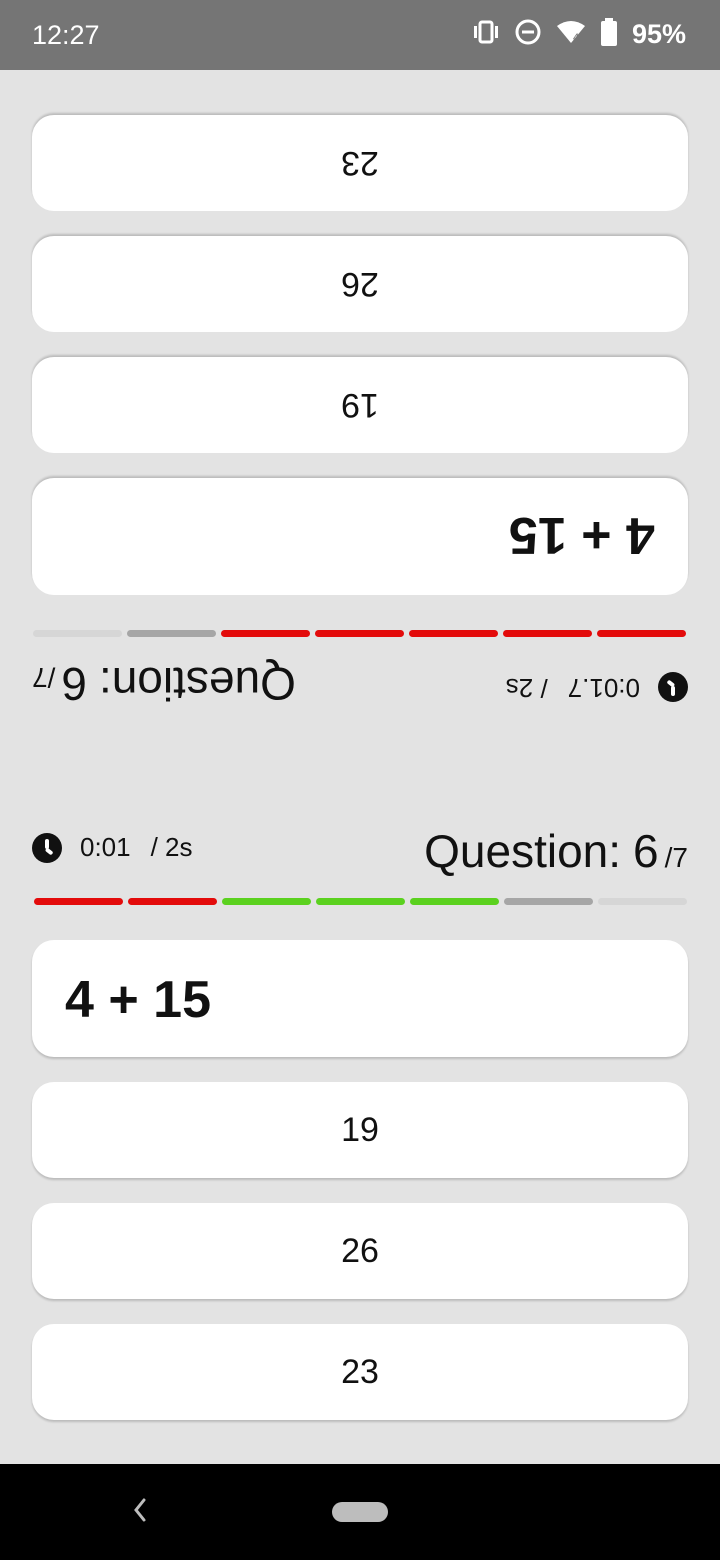 The width and height of the screenshot is (720, 1560). I want to click on status-time: 12:27, so click(66, 35).